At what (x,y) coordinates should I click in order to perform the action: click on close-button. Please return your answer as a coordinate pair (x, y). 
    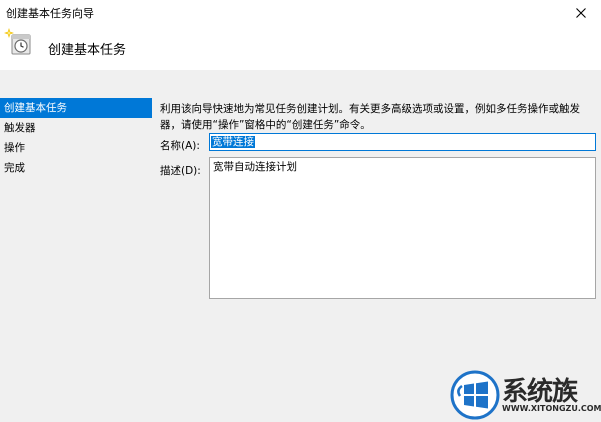
    Looking at the image, I should click on (581, 13).